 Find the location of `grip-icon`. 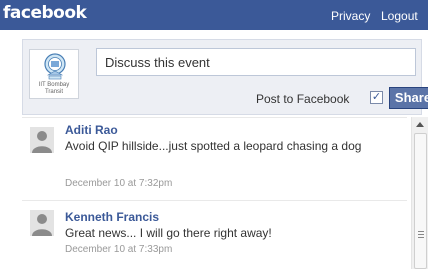

grip-icon is located at coordinates (421, 234).